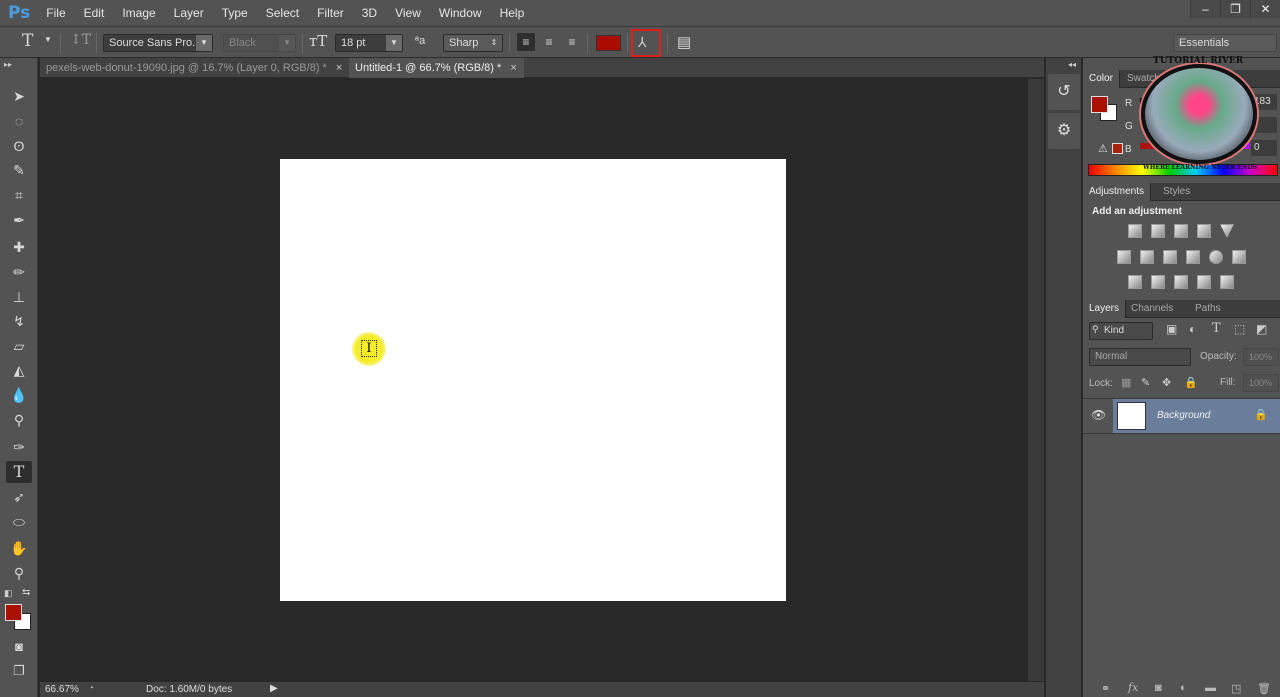 The image size is (1280, 697). What do you see at coordinates (1152, 309) in the screenshot?
I see `tab-channels: Channels` at bounding box center [1152, 309].